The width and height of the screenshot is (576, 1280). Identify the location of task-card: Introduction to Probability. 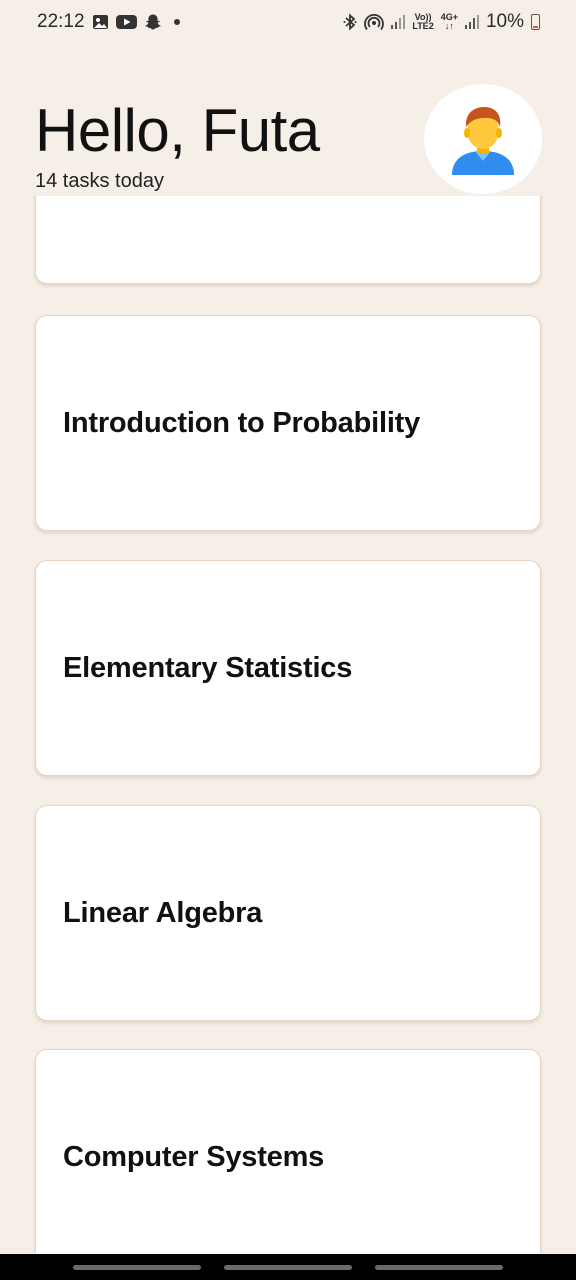
(288, 423).